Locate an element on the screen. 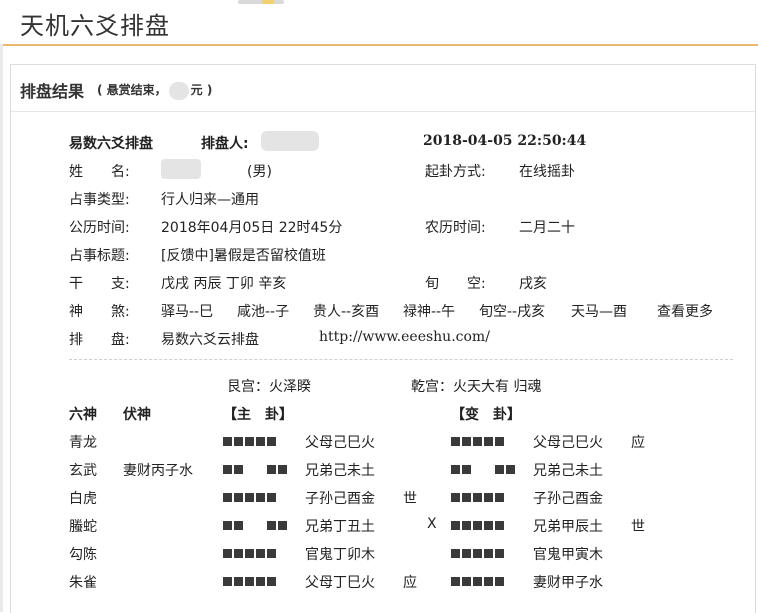  changed-yao-label: 妻财甲子水 is located at coordinates (568, 583).